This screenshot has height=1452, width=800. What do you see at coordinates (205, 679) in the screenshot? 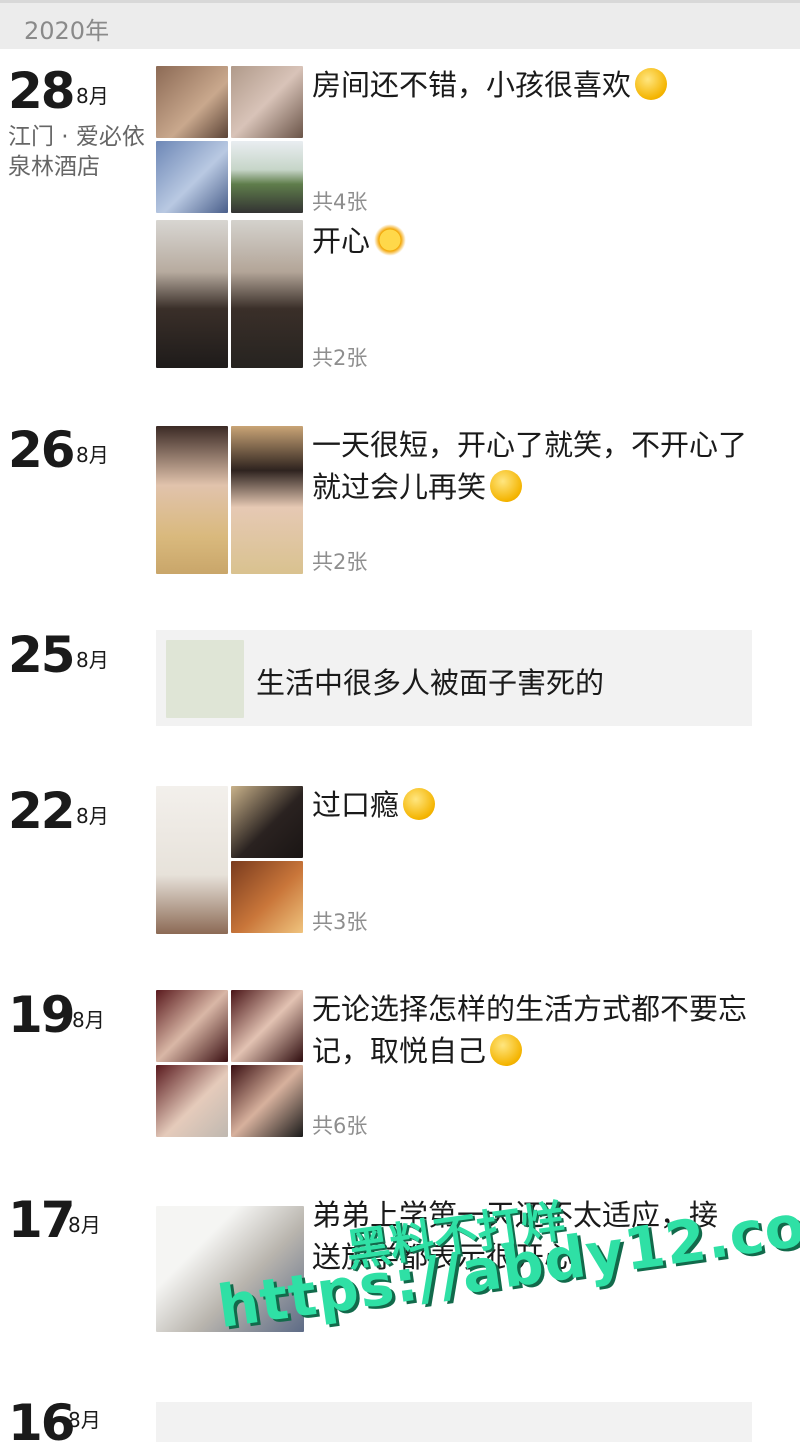
I see `link-thumbnail` at bounding box center [205, 679].